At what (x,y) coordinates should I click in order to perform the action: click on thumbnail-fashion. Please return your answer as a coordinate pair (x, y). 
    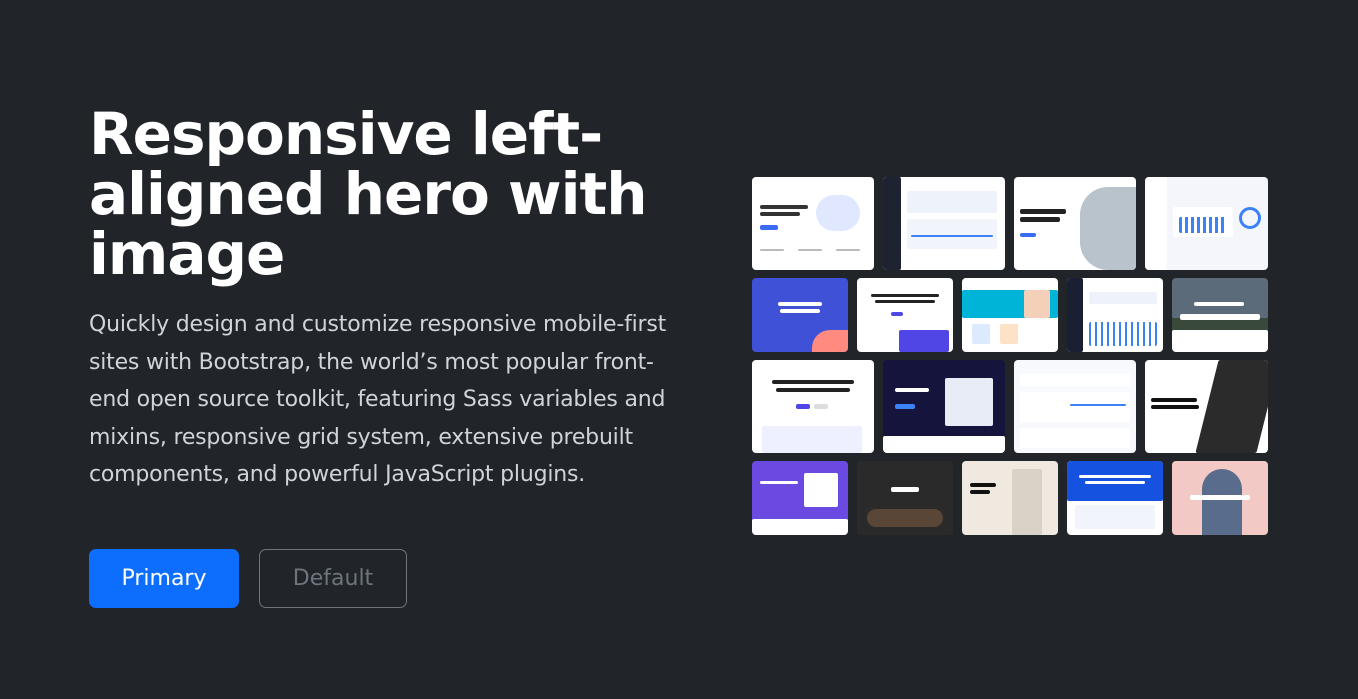
    Looking at the image, I should click on (1010, 498).